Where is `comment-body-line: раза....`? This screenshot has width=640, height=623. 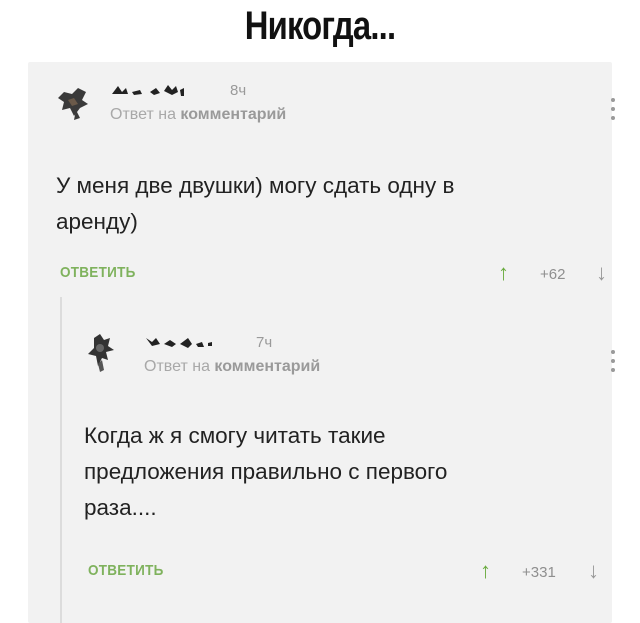 comment-body-line: раза.... is located at coordinates (120, 507).